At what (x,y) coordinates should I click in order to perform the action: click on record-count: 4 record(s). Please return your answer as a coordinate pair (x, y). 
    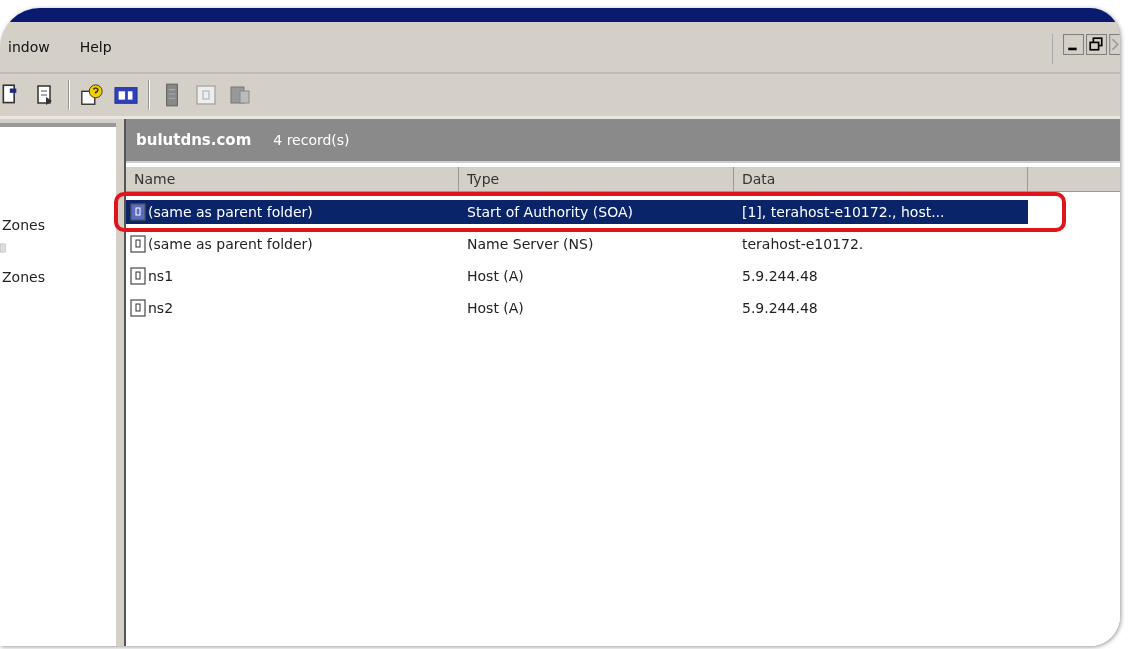
    Looking at the image, I should click on (311, 140).